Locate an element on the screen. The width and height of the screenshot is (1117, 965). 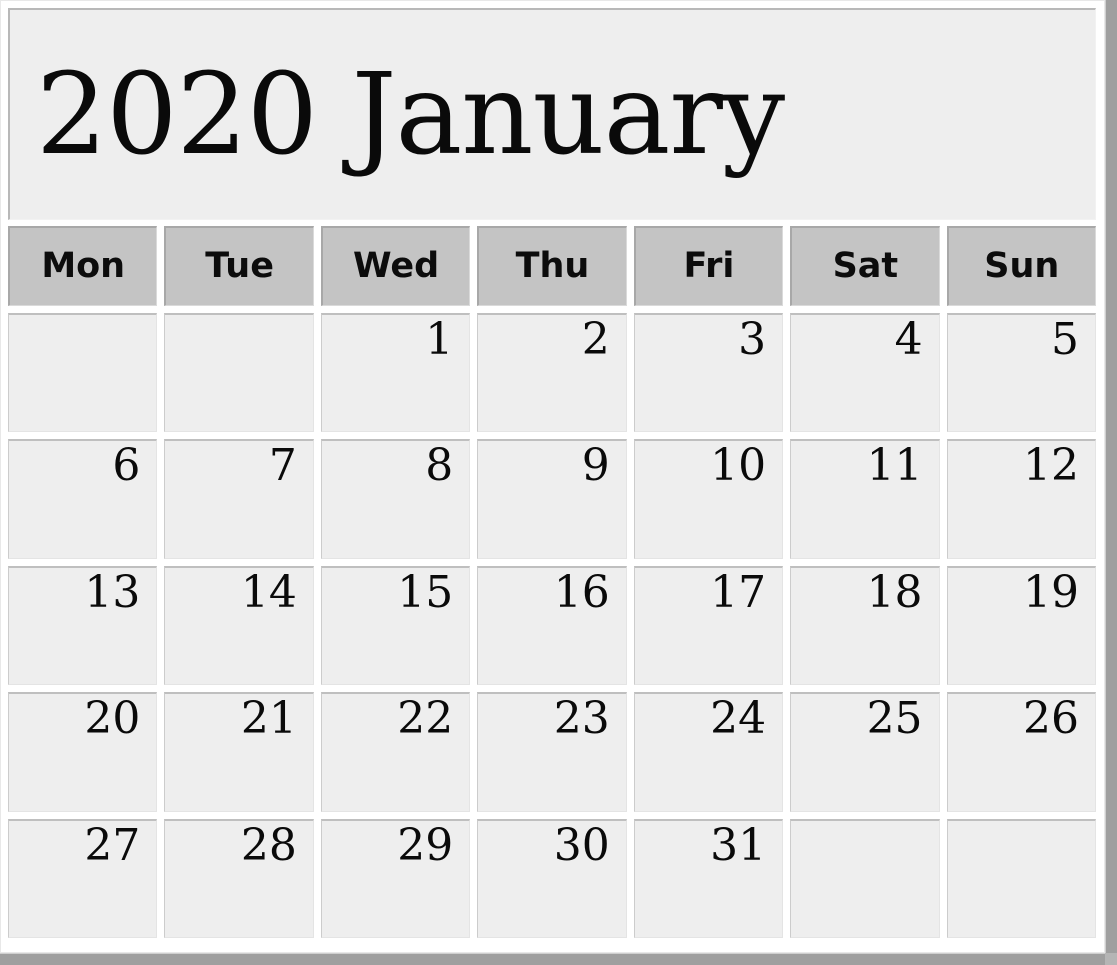
day-number: 9 is located at coordinates (595, 466).